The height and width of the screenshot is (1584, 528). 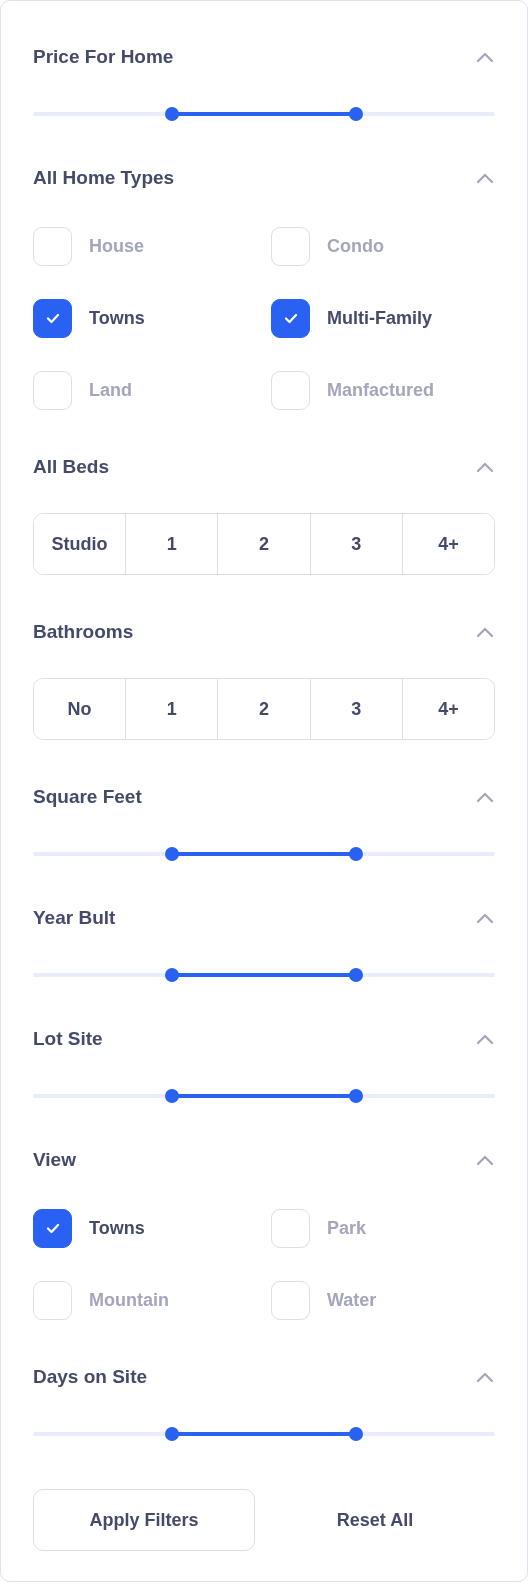 I want to click on section-title: Year Bult, so click(x=74, y=918).